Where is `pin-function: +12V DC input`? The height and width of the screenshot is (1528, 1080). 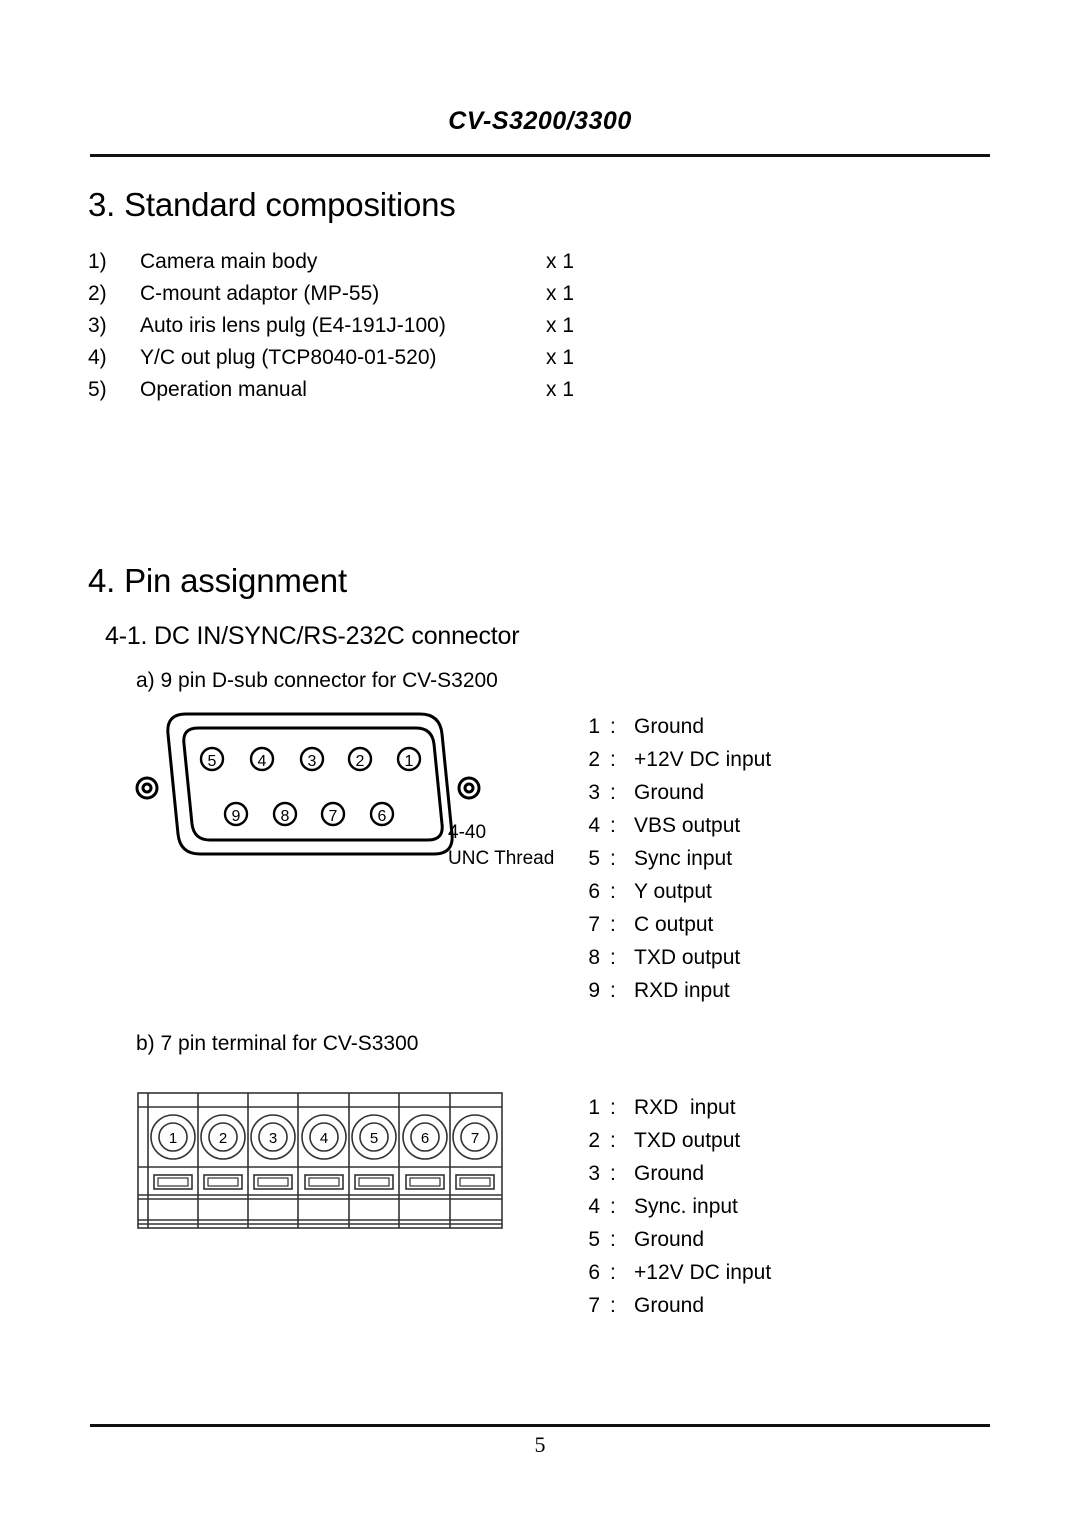 pin-function: +12V DC input is located at coordinates (703, 1272).